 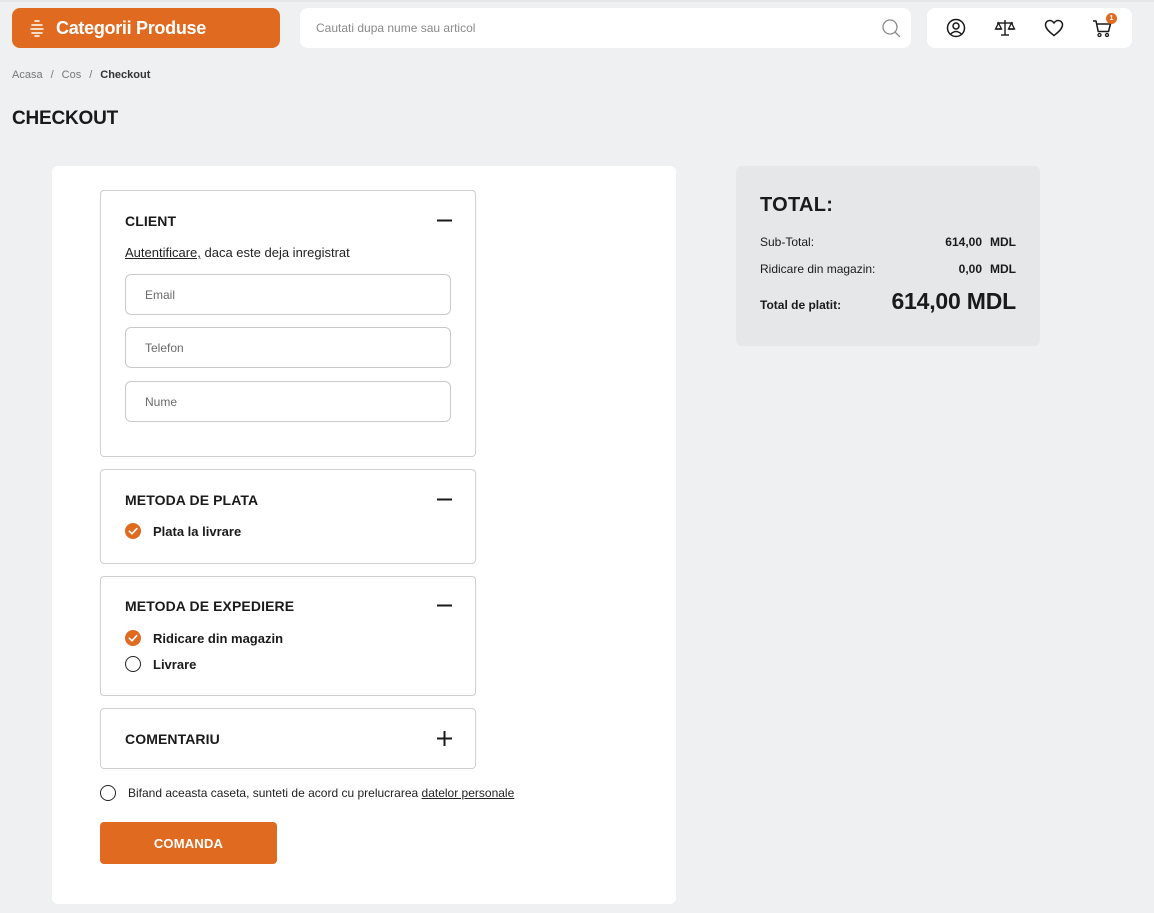 What do you see at coordinates (1054, 28) in the screenshot?
I see `heart-icon` at bounding box center [1054, 28].